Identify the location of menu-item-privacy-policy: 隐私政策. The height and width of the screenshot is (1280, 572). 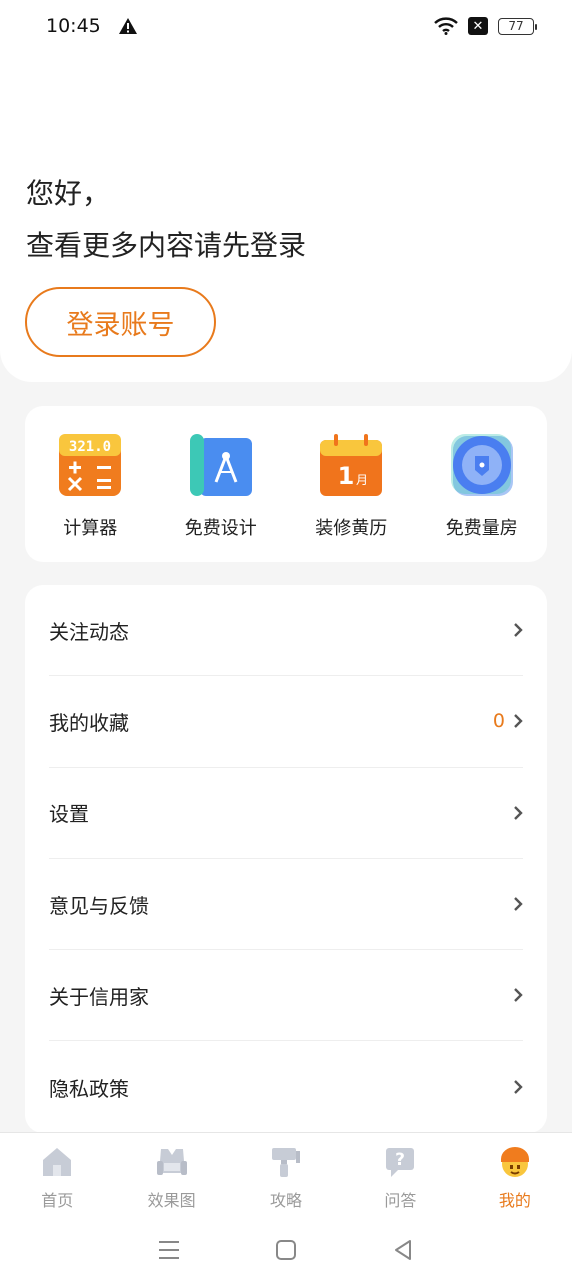
(286, 1086).